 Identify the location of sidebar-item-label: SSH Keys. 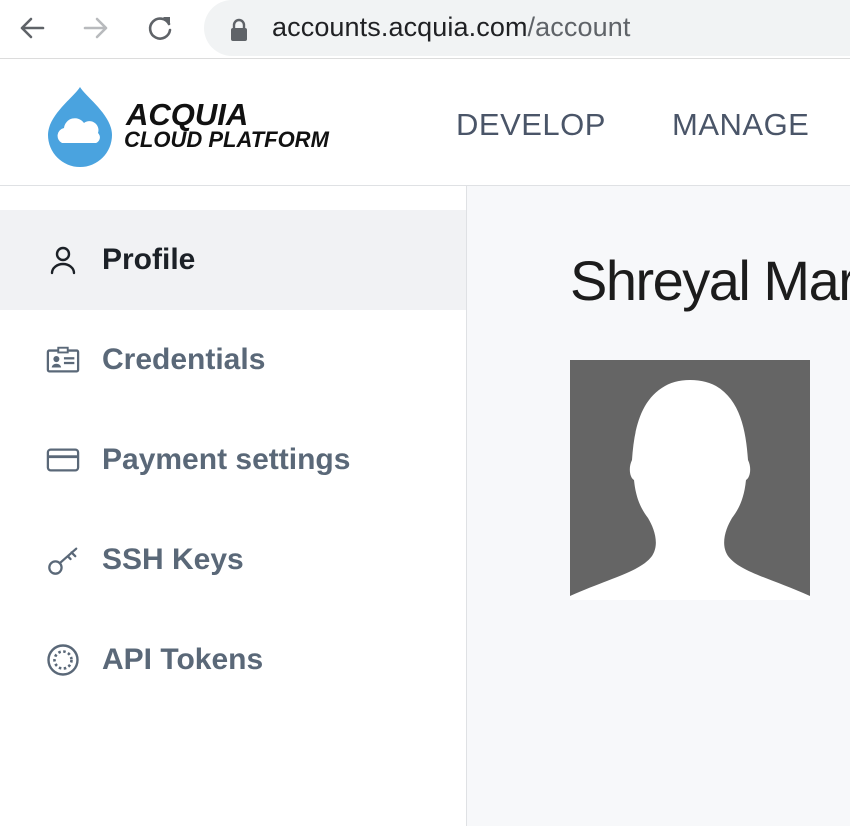
(173, 559).